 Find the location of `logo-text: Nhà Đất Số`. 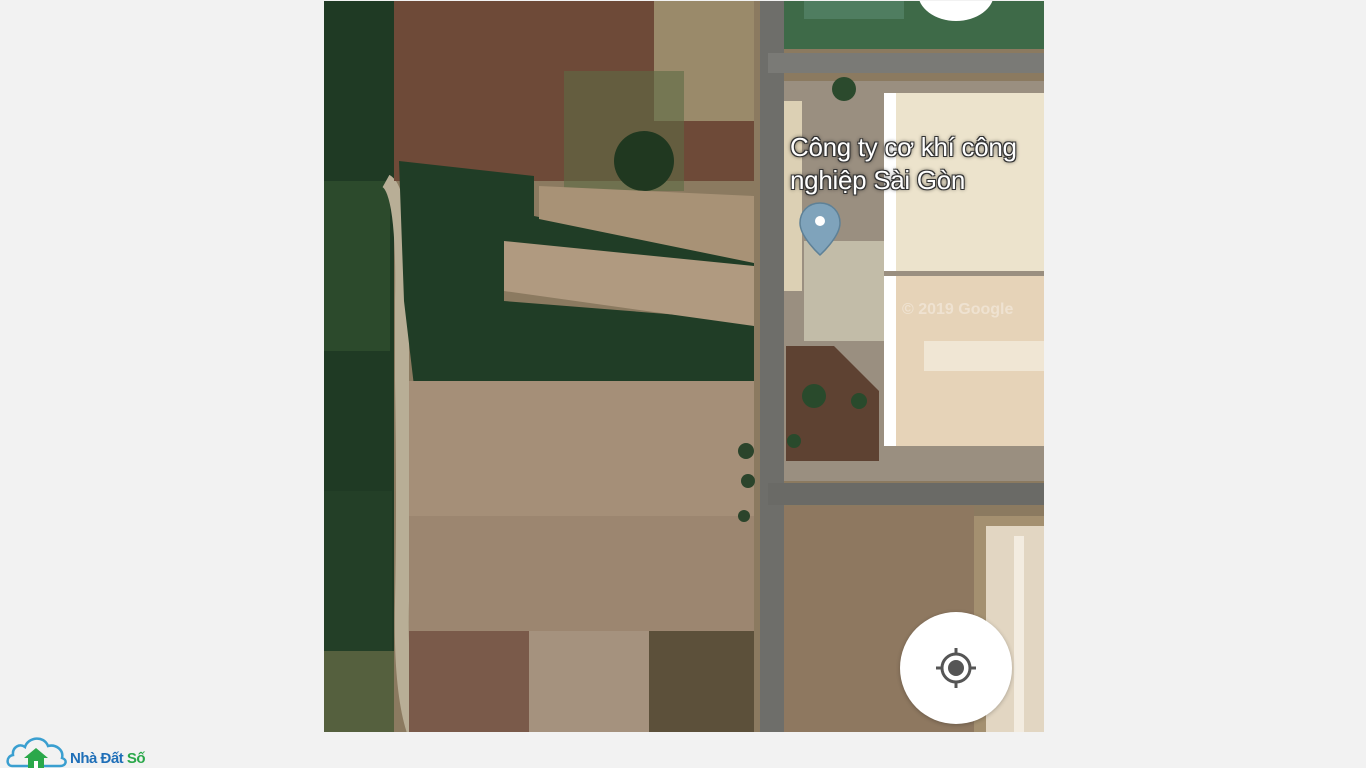

logo-text: Nhà Đất Số is located at coordinates (108, 758).